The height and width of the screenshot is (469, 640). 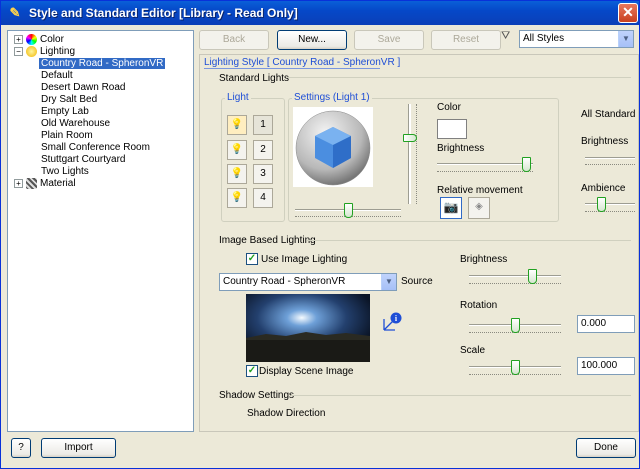 What do you see at coordinates (252, 371) in the screenshot?
I see `display-scene-image-checkbox: ✓` at bounding box center [252, 371].